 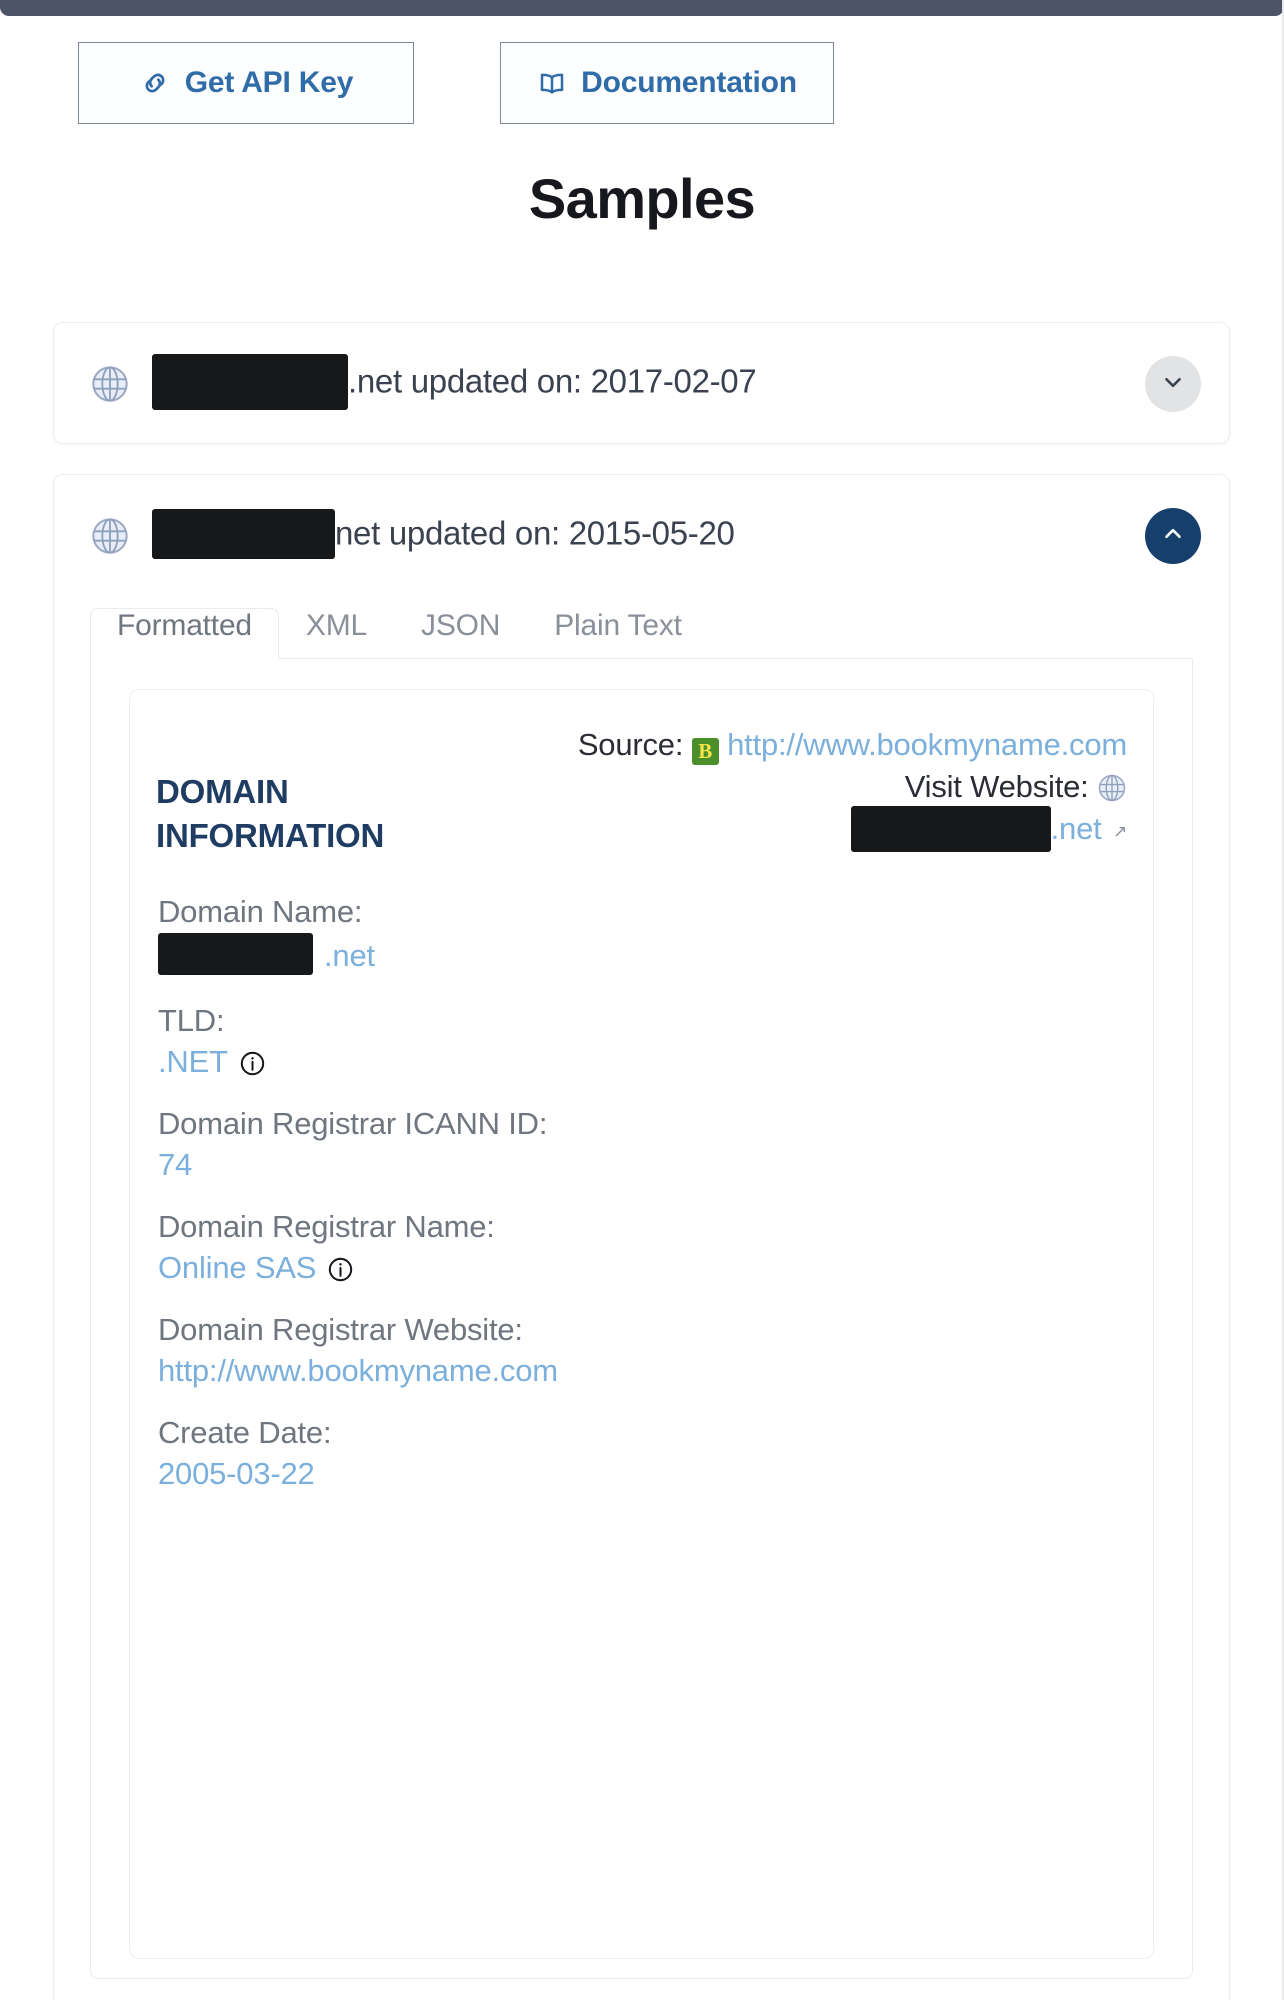 I want to click on field-value-text: 74, so click(x=175, y=1165).